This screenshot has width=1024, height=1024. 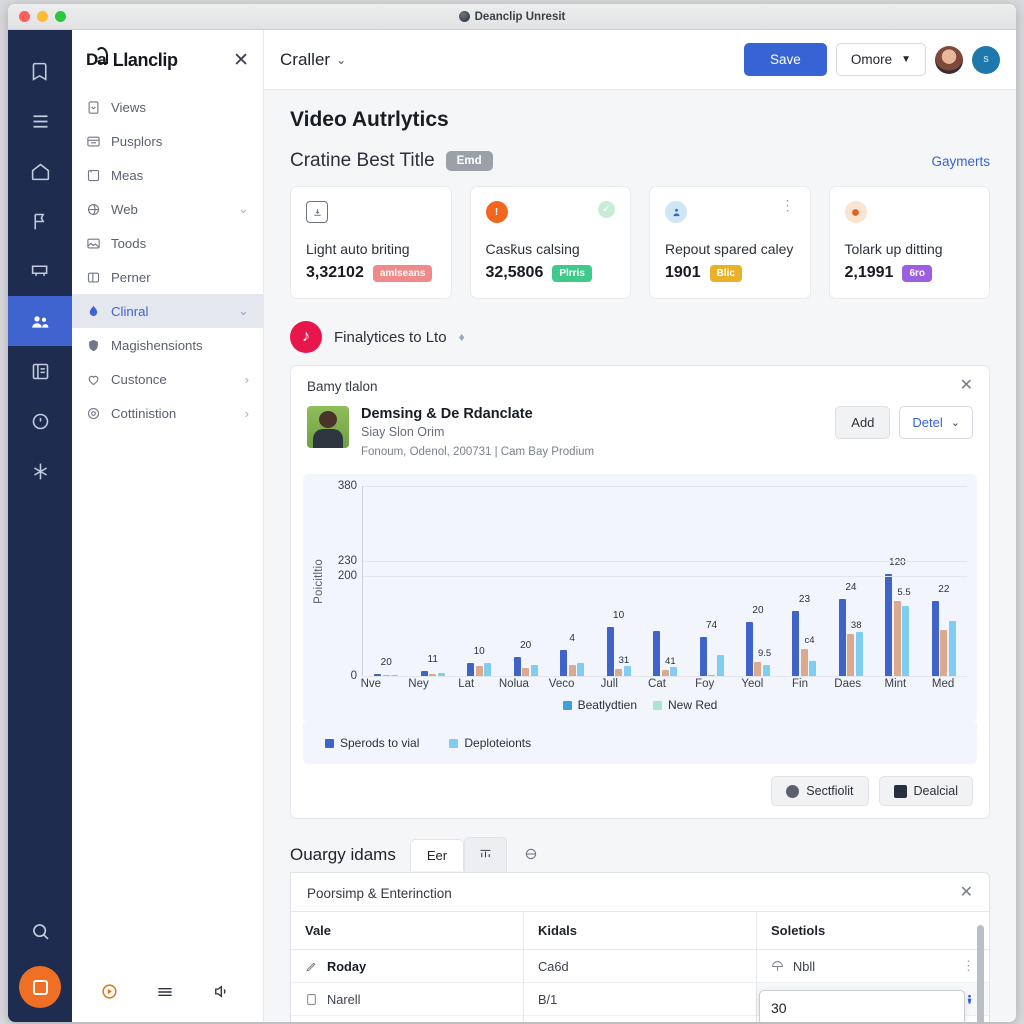 What do you see at coordinates (665, 581) in the screenshot?
I see `chart-cluster: 41` at bounding box center [665, 581].